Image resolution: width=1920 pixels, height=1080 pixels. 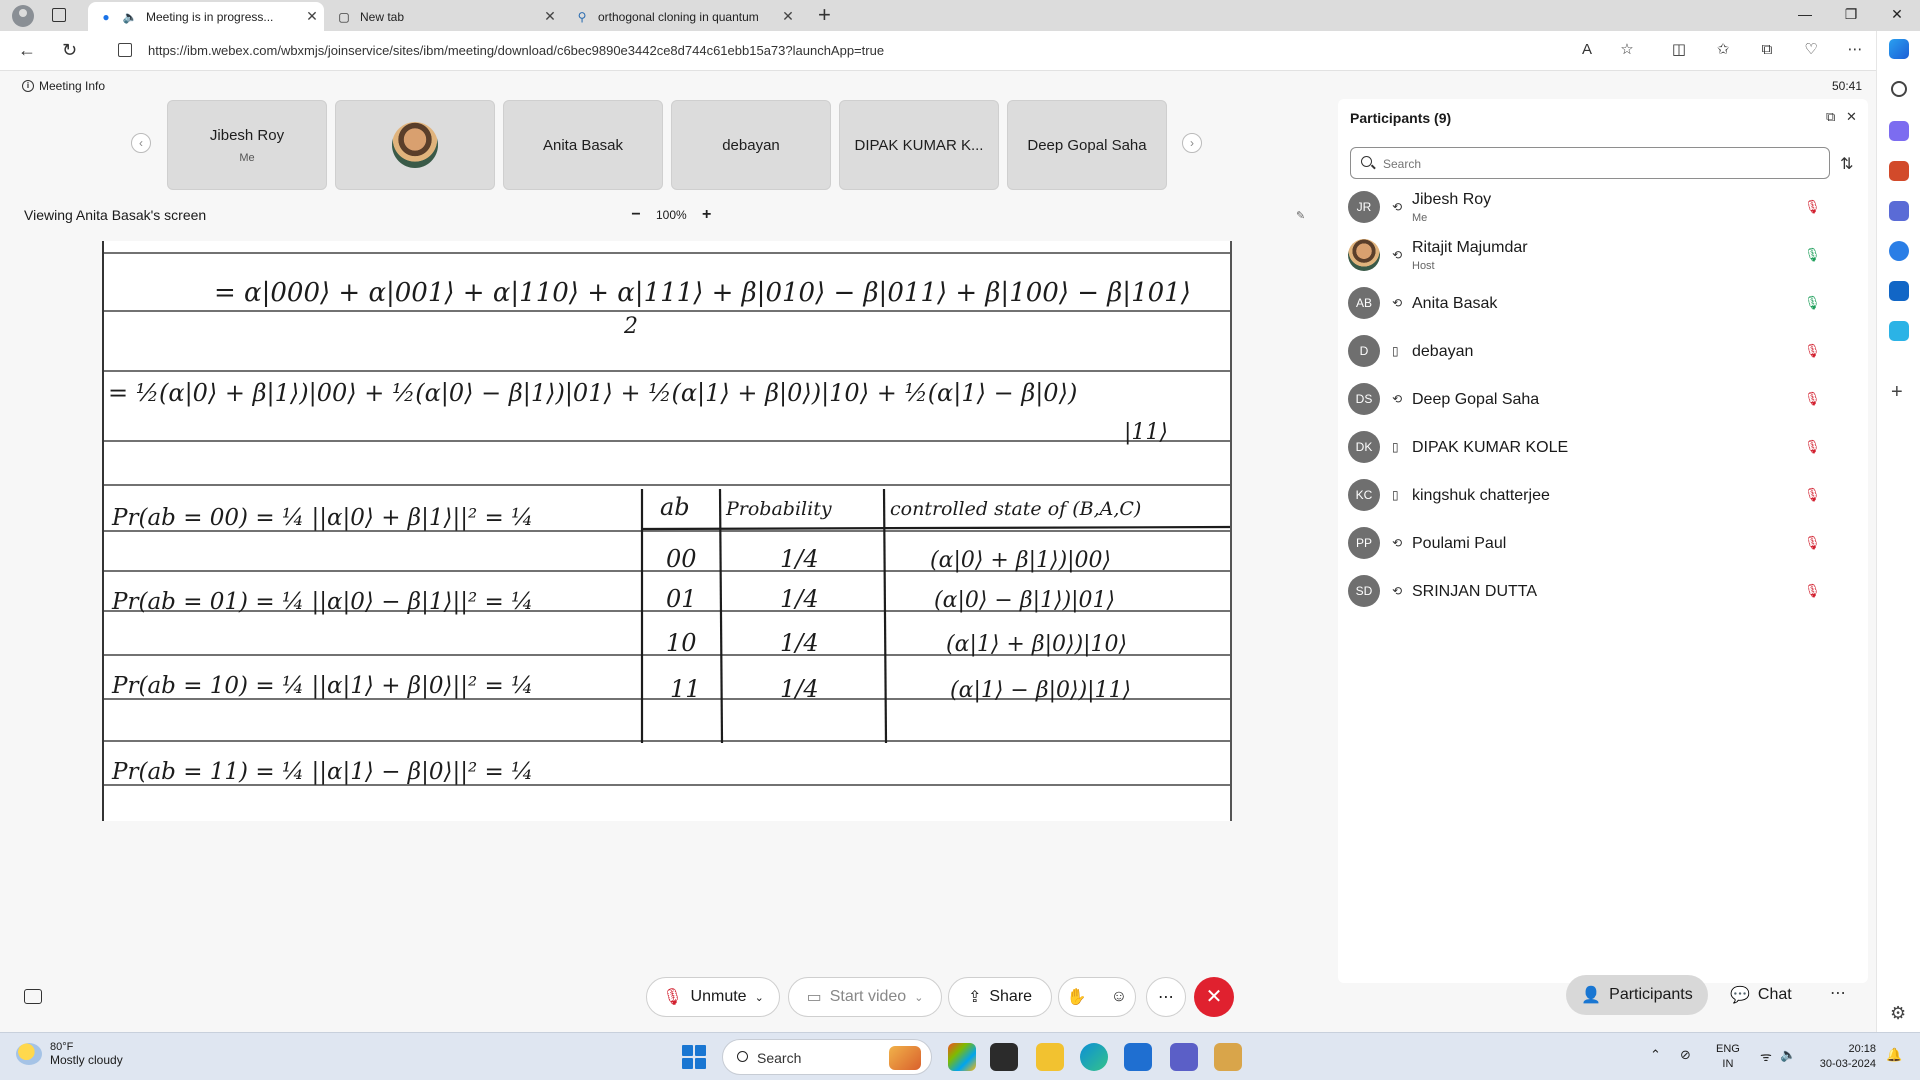 I want to click on file-explorer-icon, so click(x=1050, y=1057).